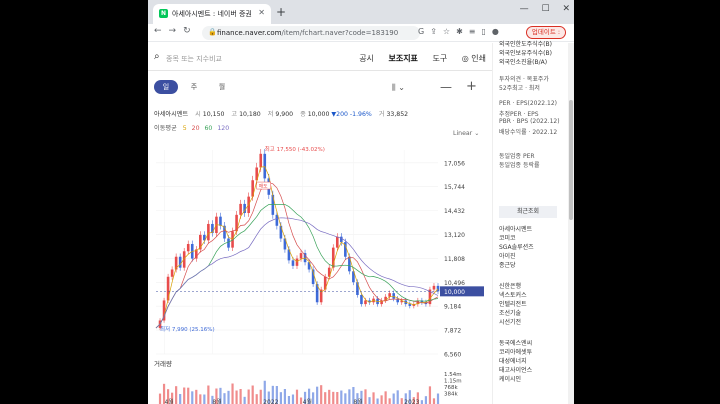 The image size is (720, 404). I want to click on ma-label: 이동평균, so click(165, 128).